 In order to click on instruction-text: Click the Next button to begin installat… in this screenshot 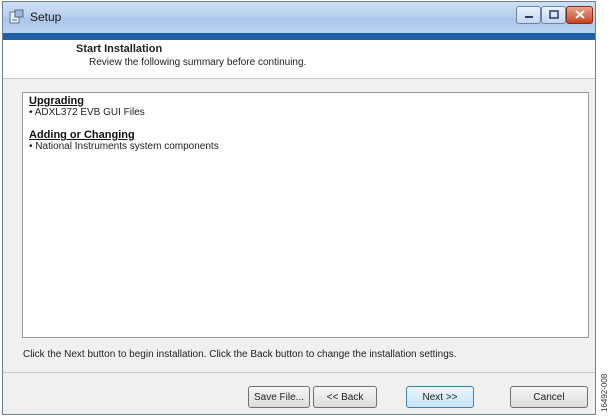, I will do `click(240, 354)`.